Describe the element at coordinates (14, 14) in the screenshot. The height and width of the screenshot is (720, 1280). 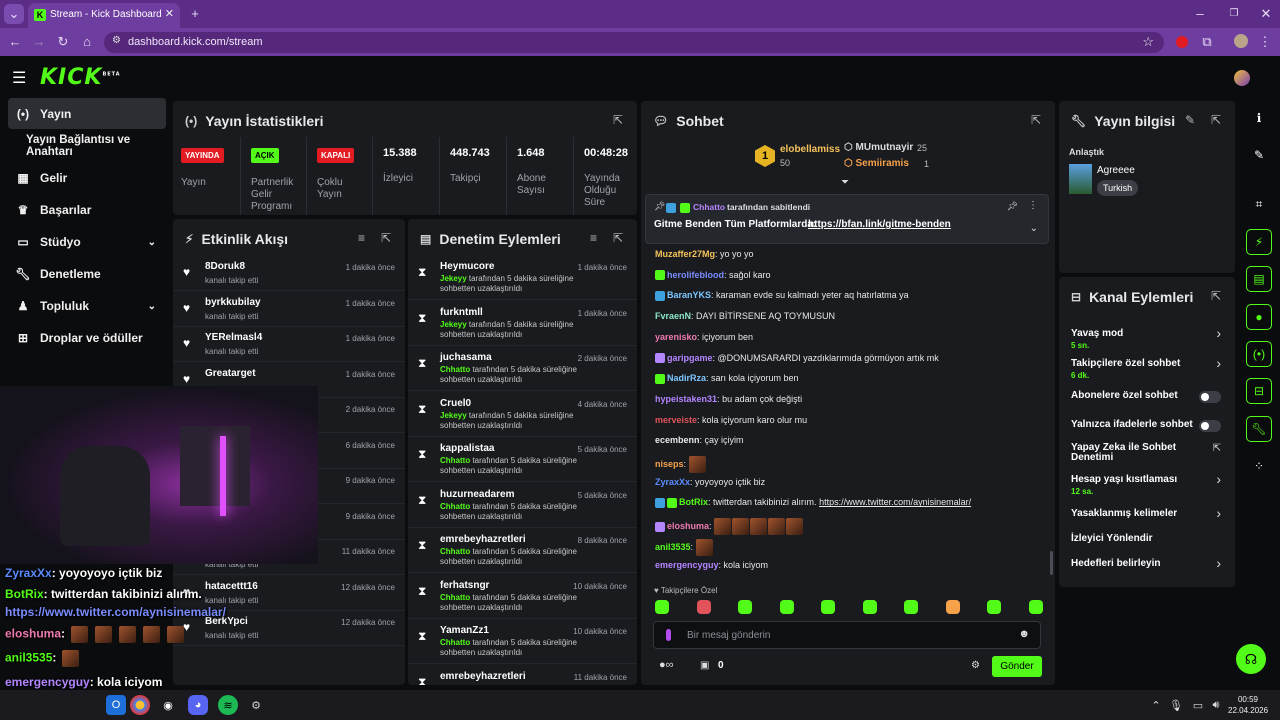
I see `tab-search-icon: ⌄` at that location.